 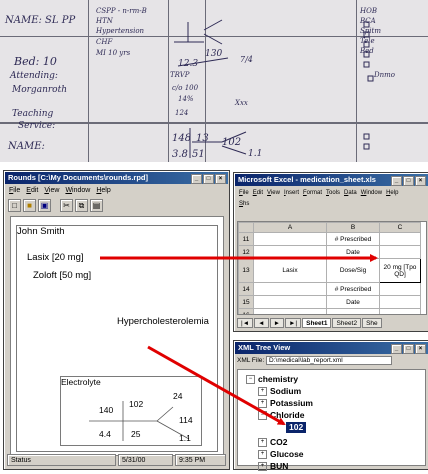 What do you see at coordinates (81, 205) in the screenshot?
I see `copy-icon: ⧉` at bounding box center [81, 205].